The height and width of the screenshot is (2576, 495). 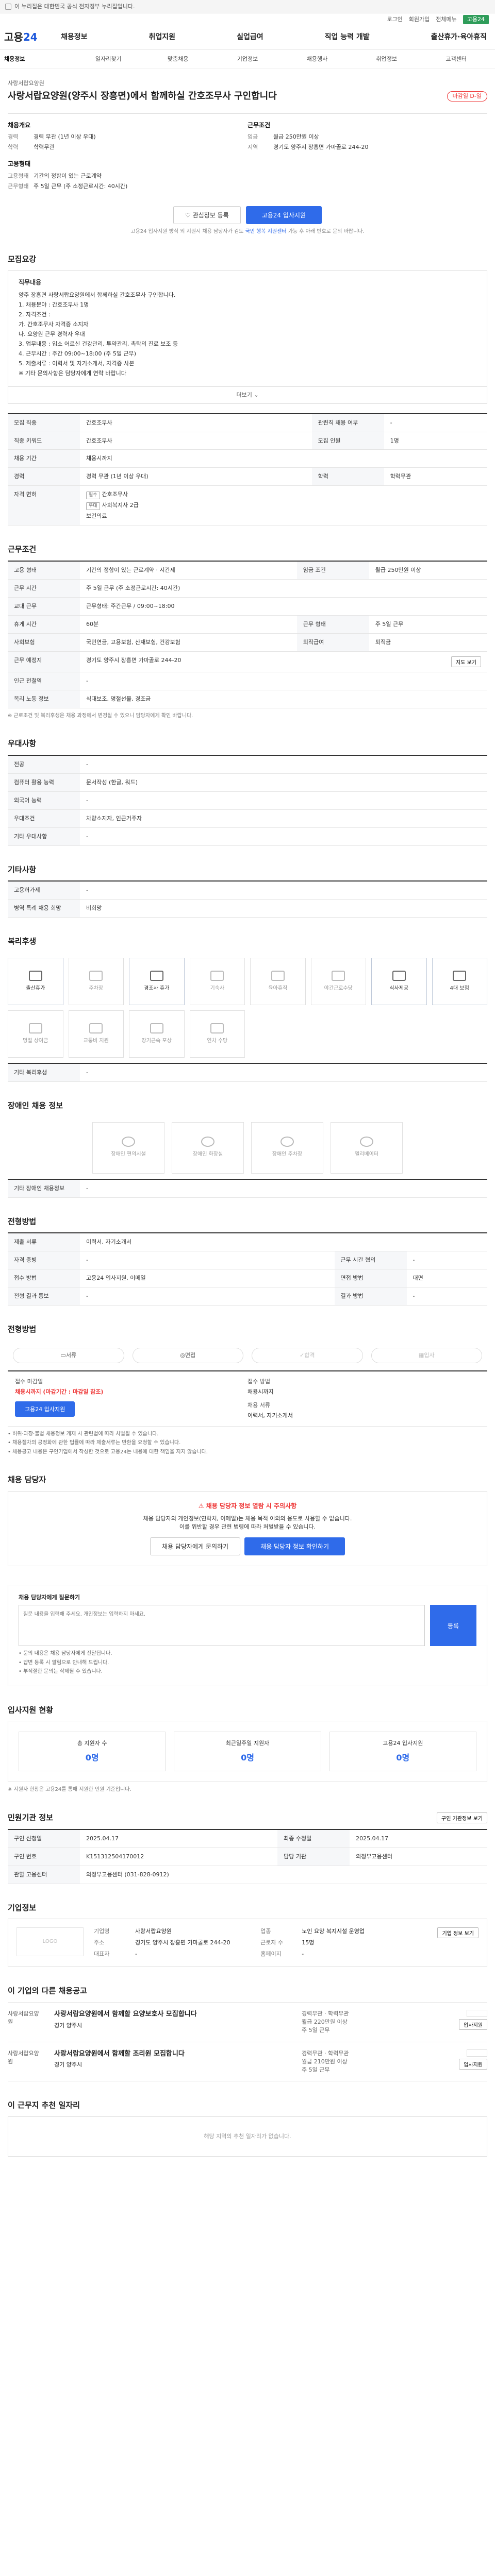 I want to click on table-value: 60분, so click(x=188, y=624).